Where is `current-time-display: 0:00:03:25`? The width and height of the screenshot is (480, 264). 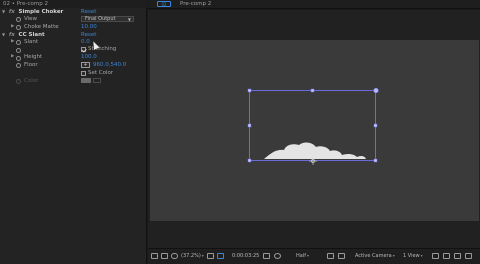 current-time-display: 0:00:03:25 is located at coordinates (245, 256).